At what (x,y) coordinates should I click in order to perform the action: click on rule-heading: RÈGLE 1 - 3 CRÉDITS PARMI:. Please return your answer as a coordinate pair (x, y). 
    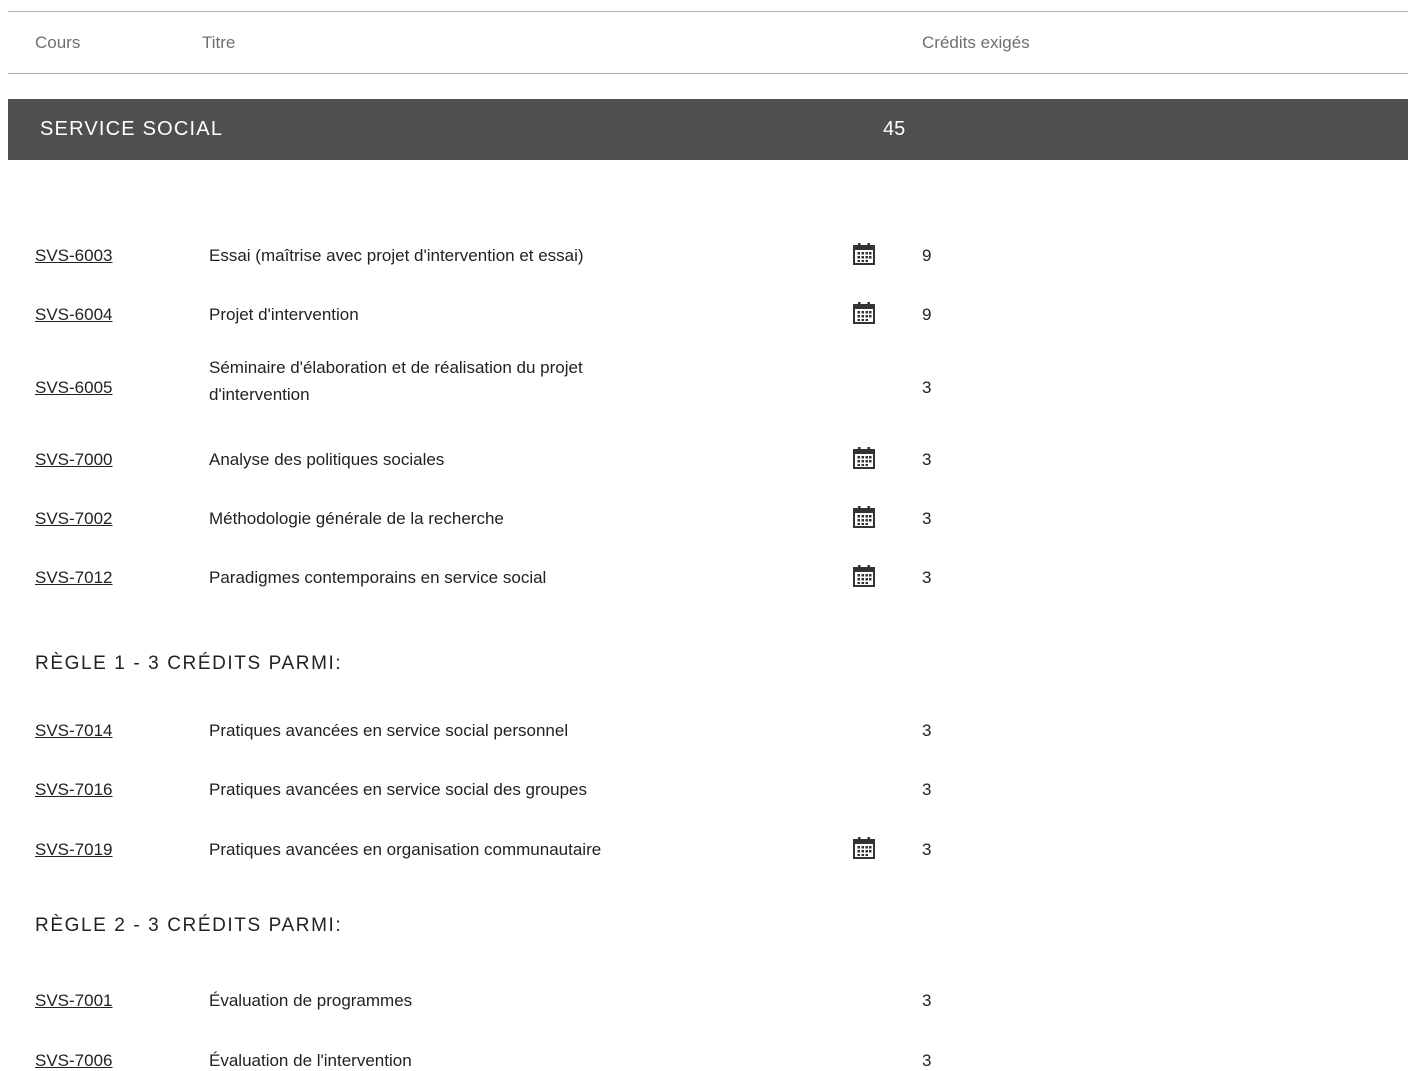
    Looking at the image, I should click on (189, 663).